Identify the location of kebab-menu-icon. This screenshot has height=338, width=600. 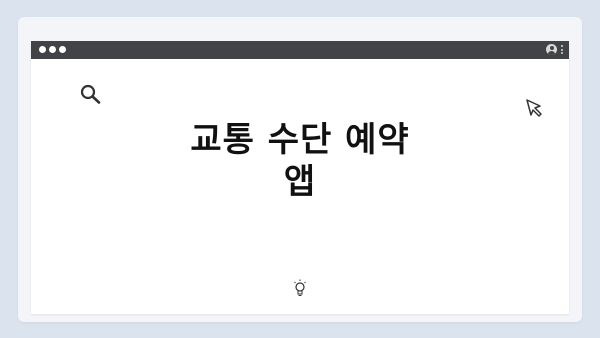
(562, 49).